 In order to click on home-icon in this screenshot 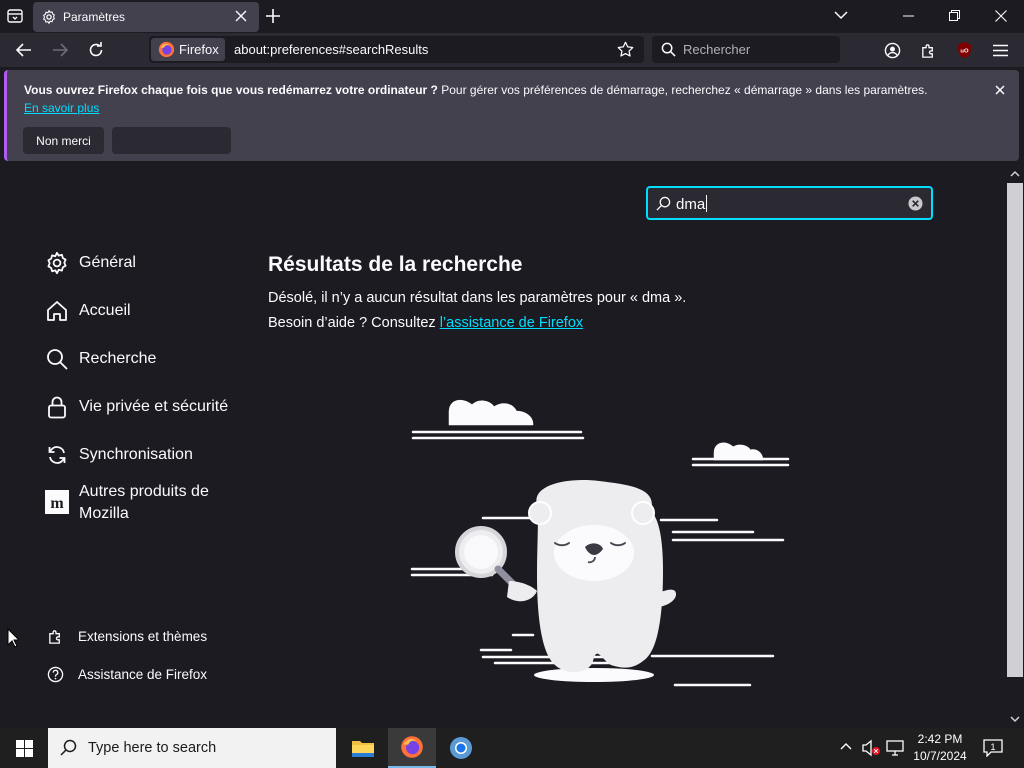, I will do `click(57, 311)`.